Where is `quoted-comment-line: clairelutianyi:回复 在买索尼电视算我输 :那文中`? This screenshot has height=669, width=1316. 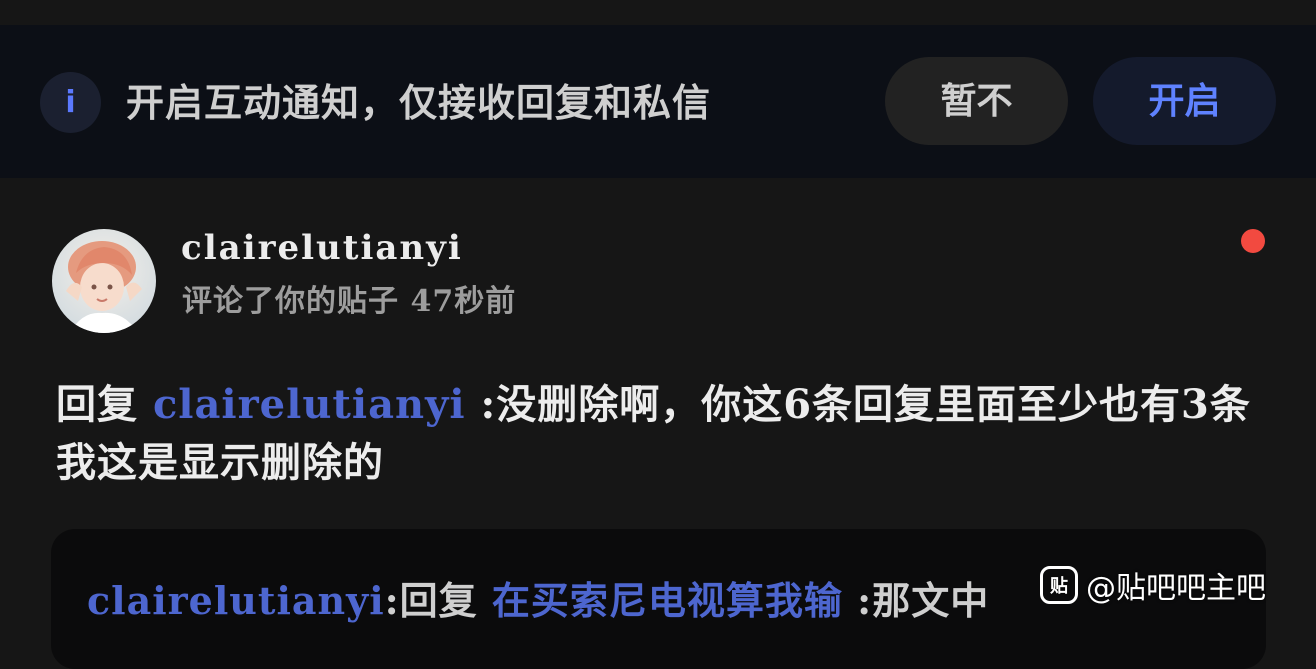
quoted-comment-line: clairelutianyi:回复 在买索尼电视算我输 :那文中 is located at coordinates (538, 601).